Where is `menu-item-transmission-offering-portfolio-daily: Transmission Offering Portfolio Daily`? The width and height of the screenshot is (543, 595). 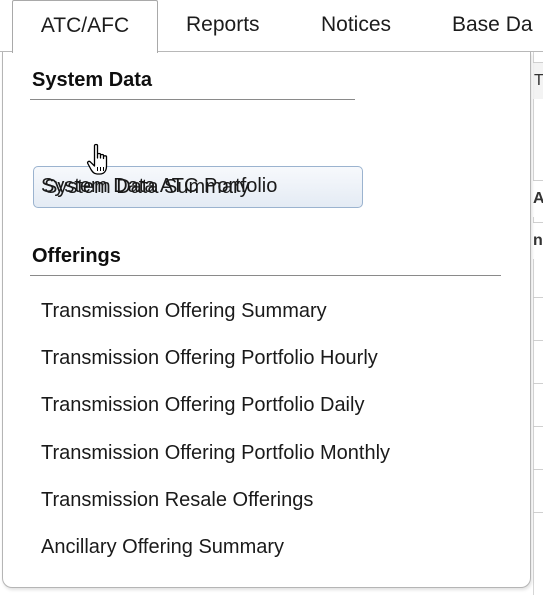
menu-item-transmission-offering-portfolio-daily: Transmission Offering Portfolio Daily is located at coordinates (202, 405).